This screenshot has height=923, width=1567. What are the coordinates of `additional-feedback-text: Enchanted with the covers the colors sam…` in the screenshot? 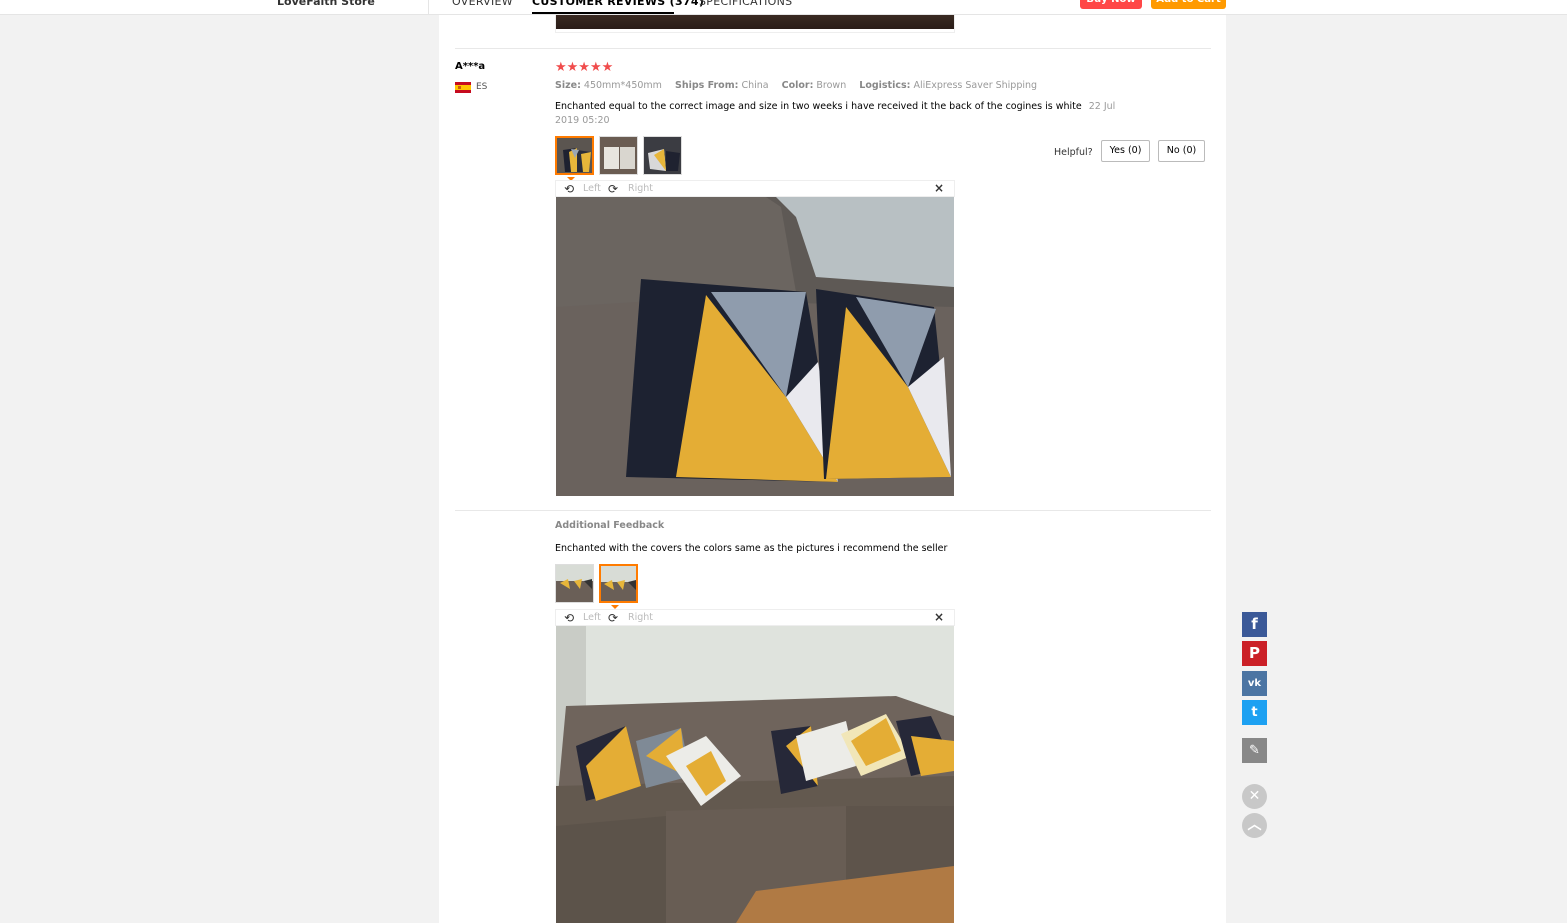 It's located at (751, 548).